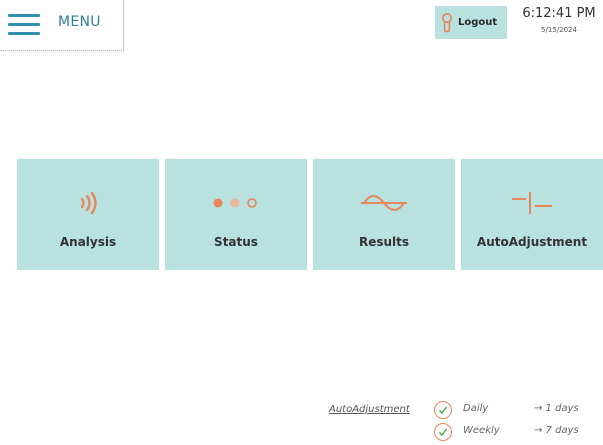 This screenshot has width=603, height=445. Describe the element at coordinates (447, 22) in the screenshot. I see `key-icon` at that location.